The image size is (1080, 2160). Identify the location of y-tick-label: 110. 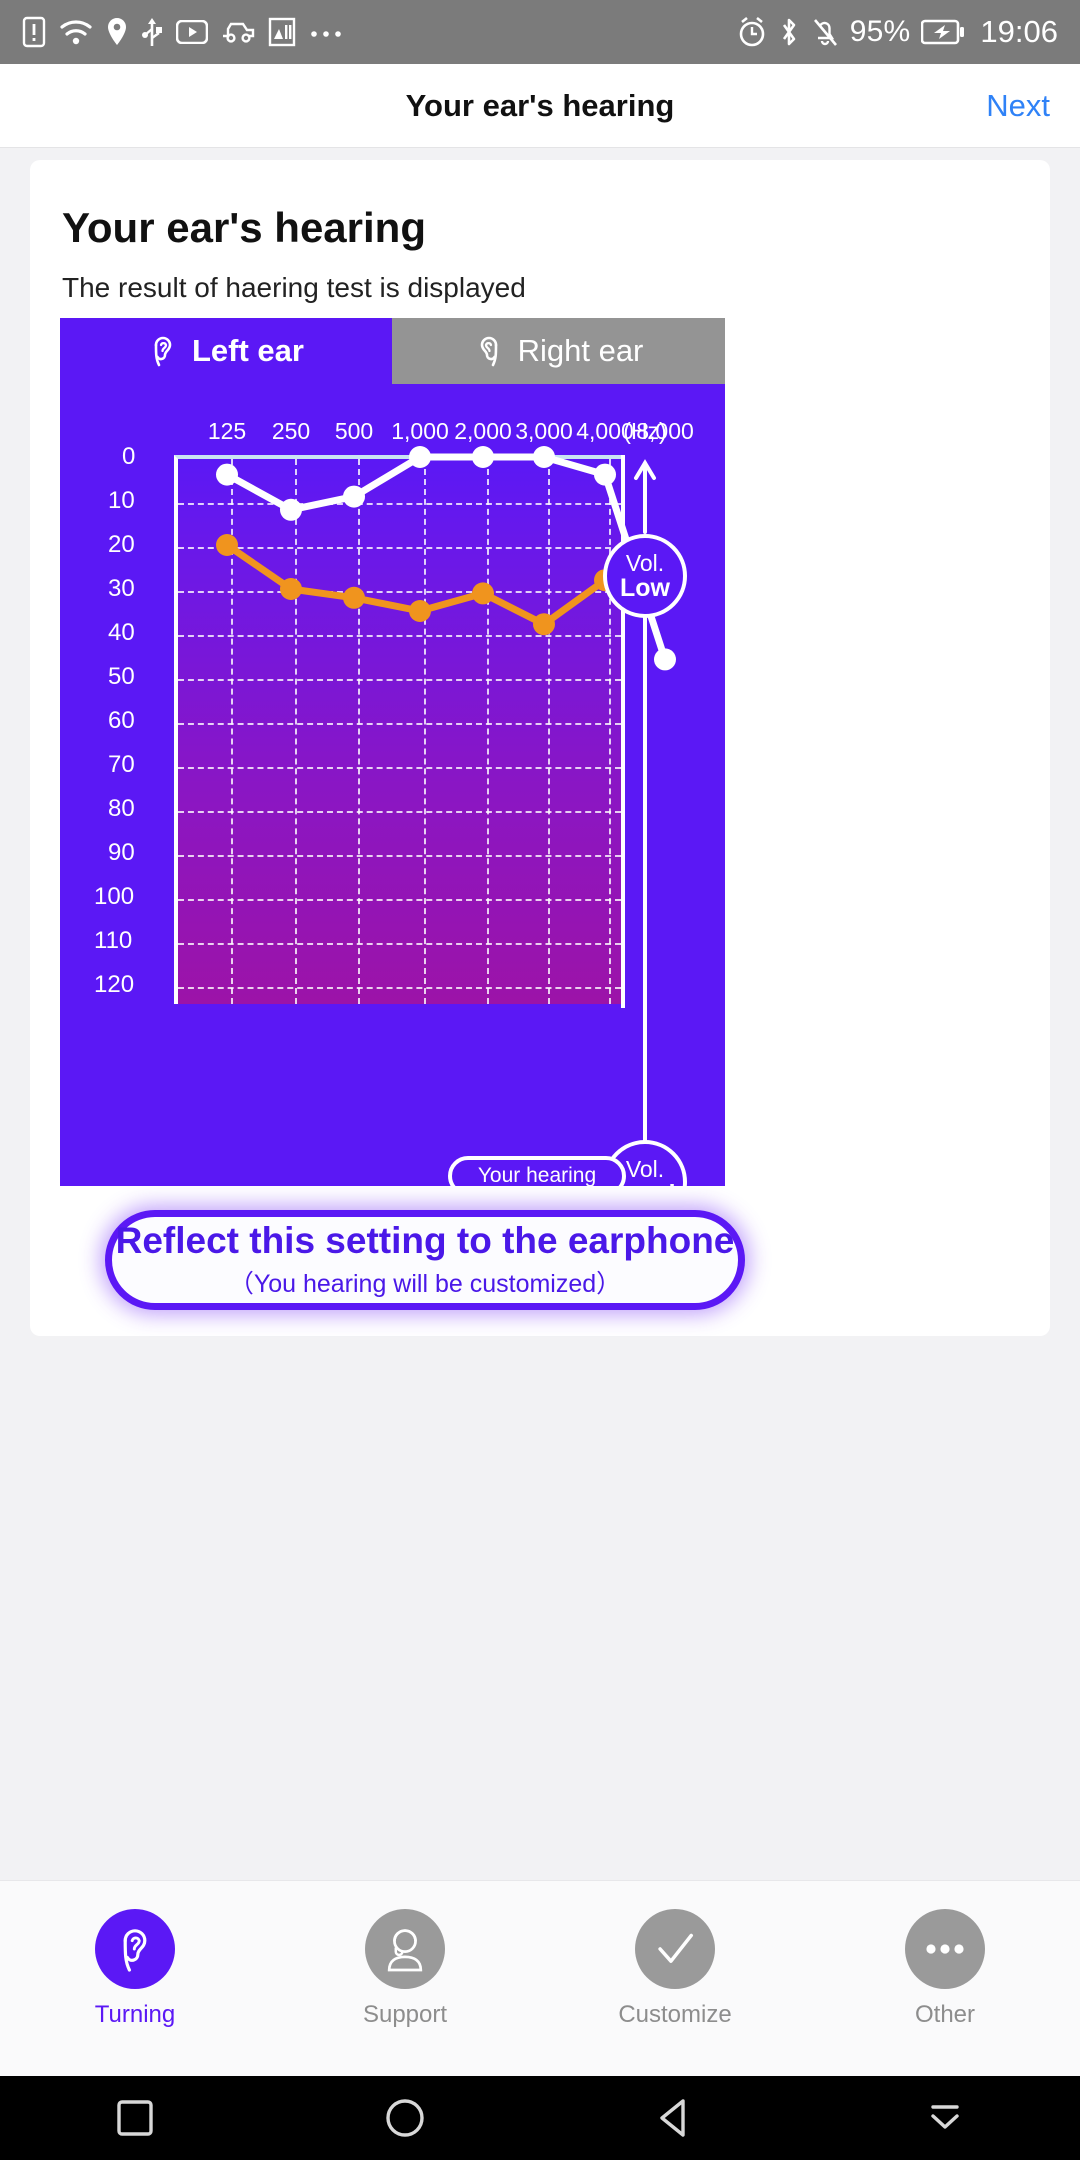
(113, 940).